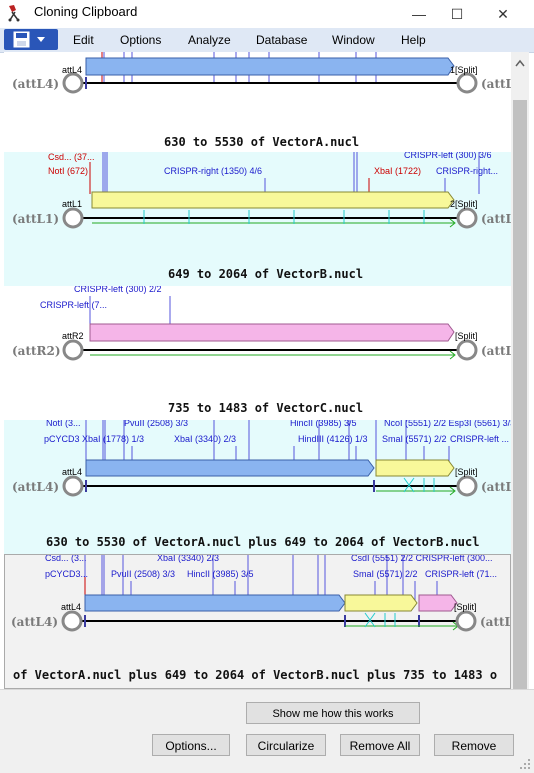 This screenshot has height=773, width=534. I want to click on vertical-scrollbar, so click(520, 386).